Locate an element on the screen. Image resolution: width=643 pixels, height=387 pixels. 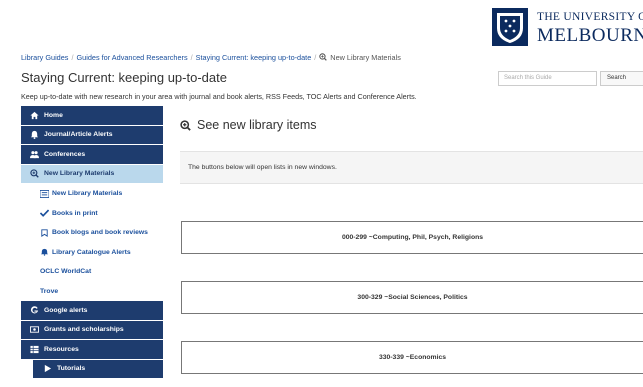
sidebar-subitem-trove: Trove is located at coordinates (92, 292).